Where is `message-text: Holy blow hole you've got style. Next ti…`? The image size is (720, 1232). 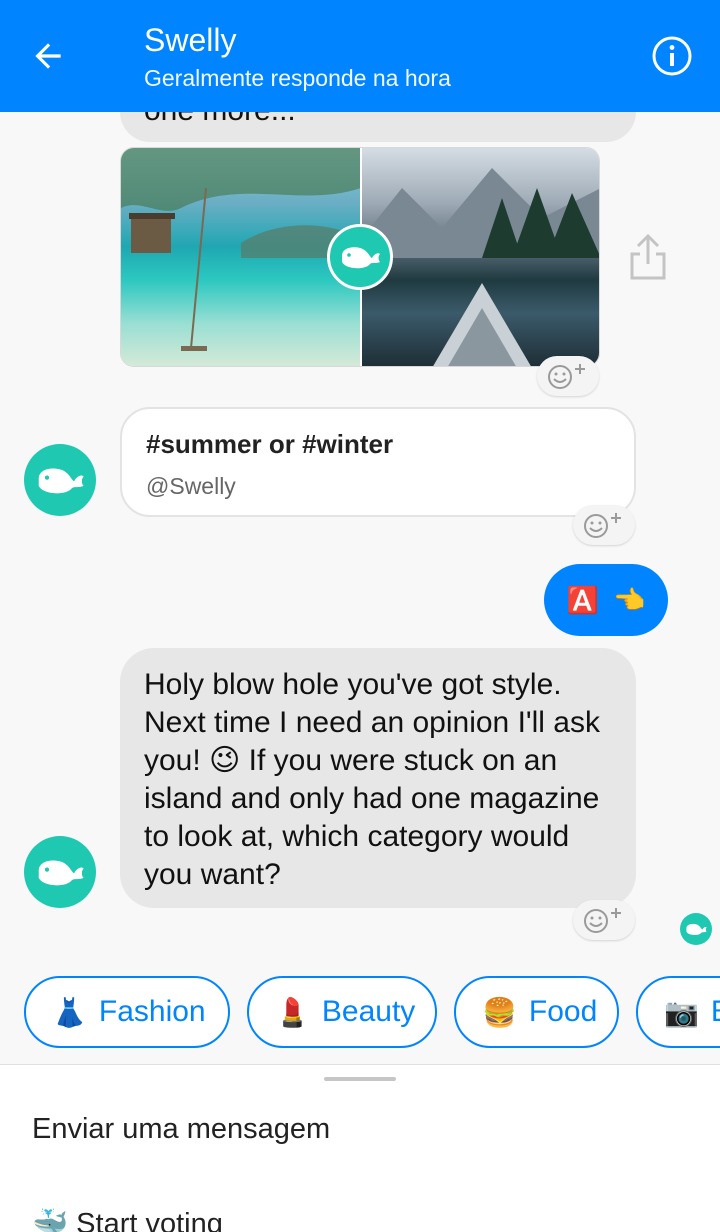 message-text: Holy blow hole you've got style. Next ti… is located at coordinates (372, 779).